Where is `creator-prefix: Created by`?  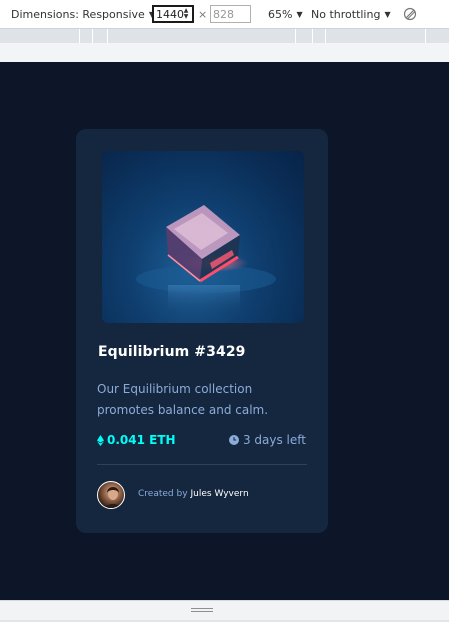 creator-prefix: Created by is located at coordinates (163, 494).